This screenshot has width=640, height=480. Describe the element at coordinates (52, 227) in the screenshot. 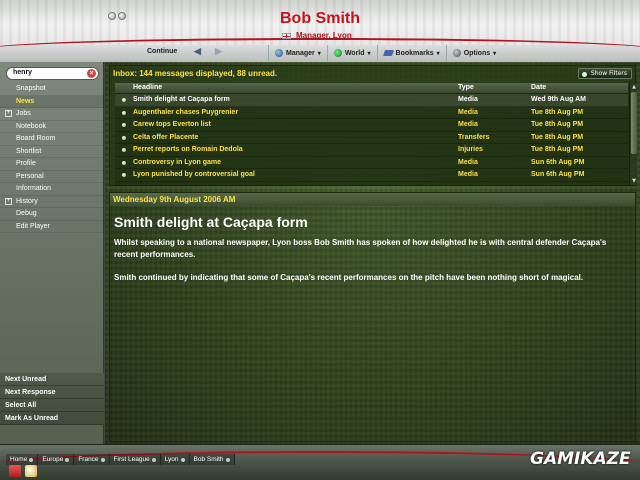

I see `sidebar-item-edit-player: Edit Player` at that location.